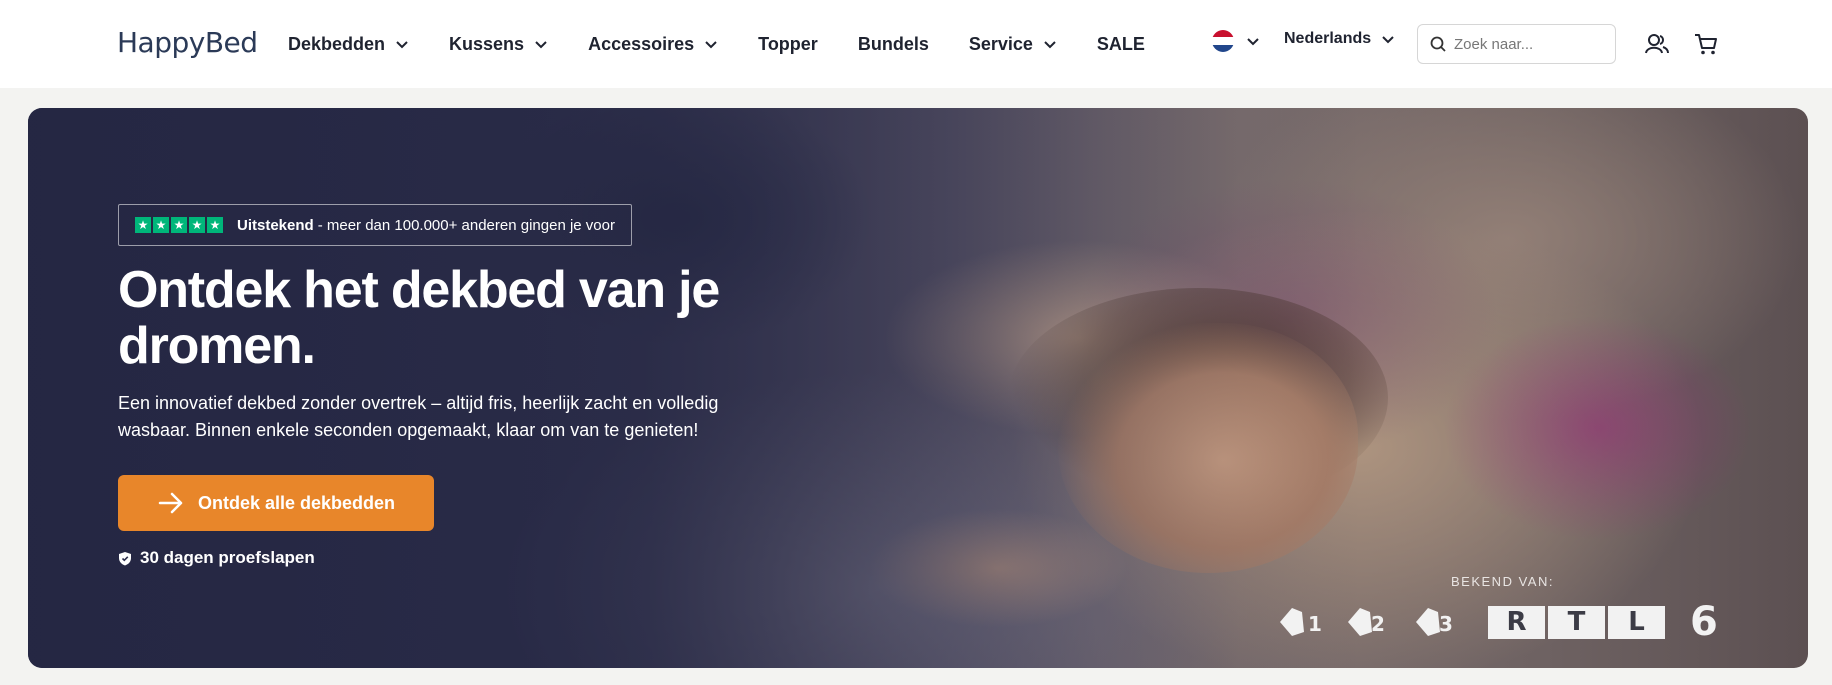  I want to click on rating-stars: ★ ★ ★ ★ ★, so click(180, 225).